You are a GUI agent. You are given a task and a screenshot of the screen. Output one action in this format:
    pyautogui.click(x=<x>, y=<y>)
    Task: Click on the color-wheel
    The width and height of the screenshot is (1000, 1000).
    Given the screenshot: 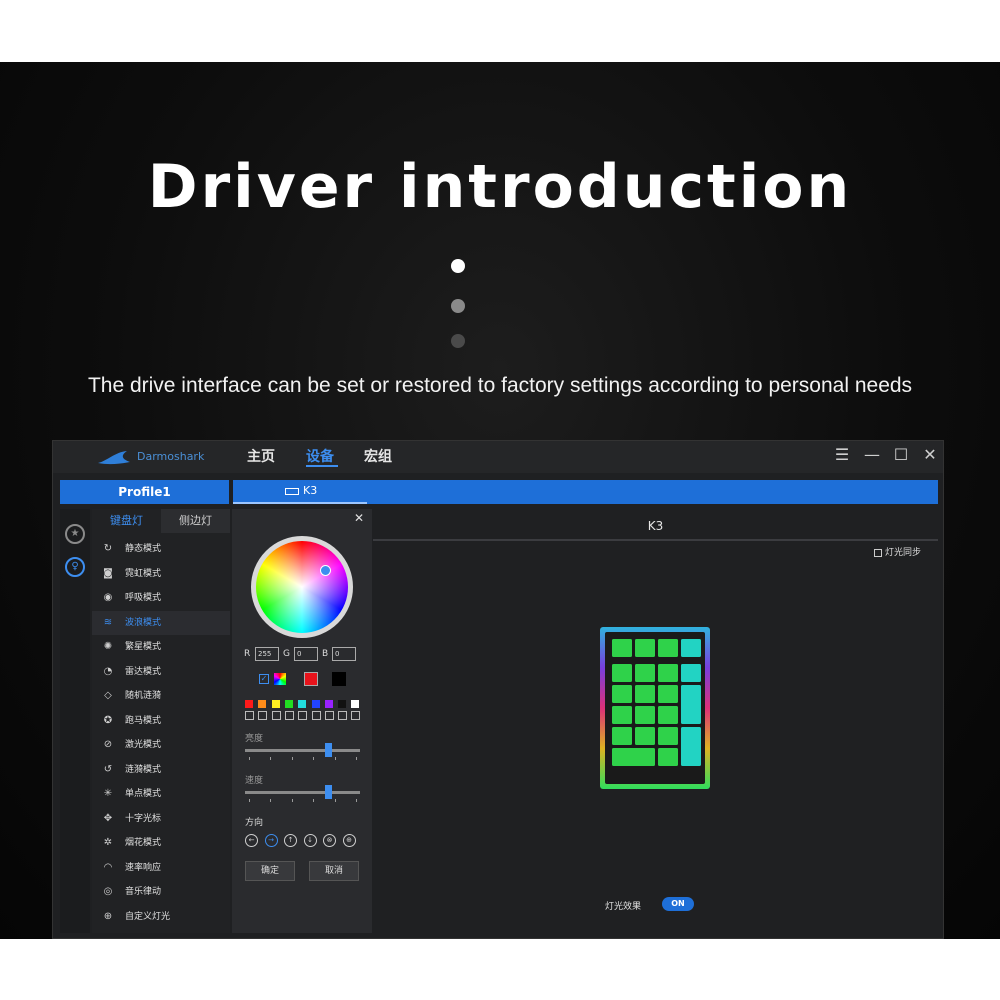 What is the action you would take?
    pyautogui.click(x=302, y=587)
    